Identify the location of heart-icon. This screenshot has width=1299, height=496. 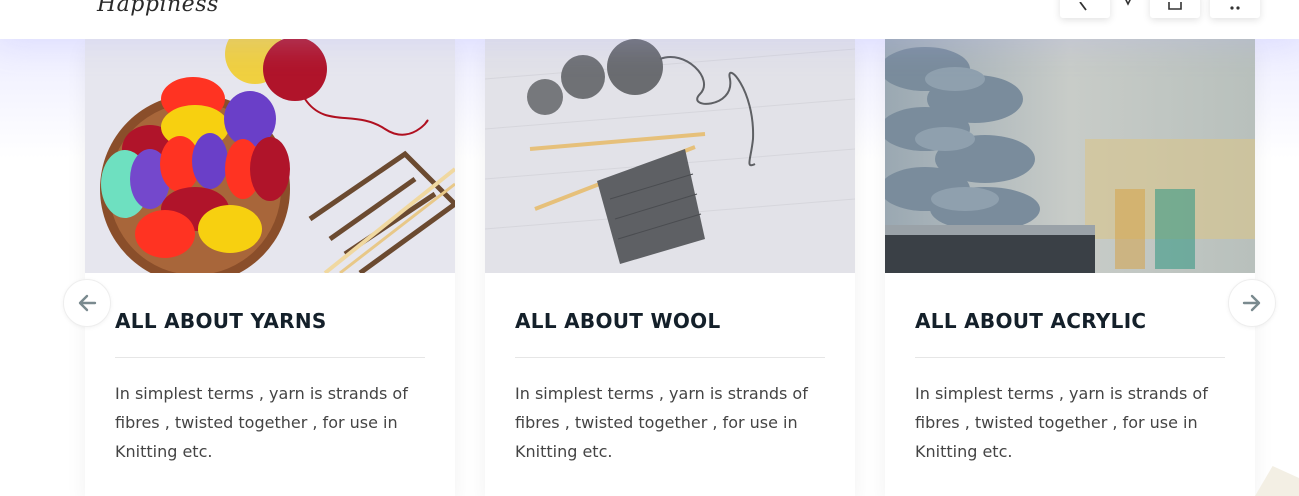
(1128, 3).